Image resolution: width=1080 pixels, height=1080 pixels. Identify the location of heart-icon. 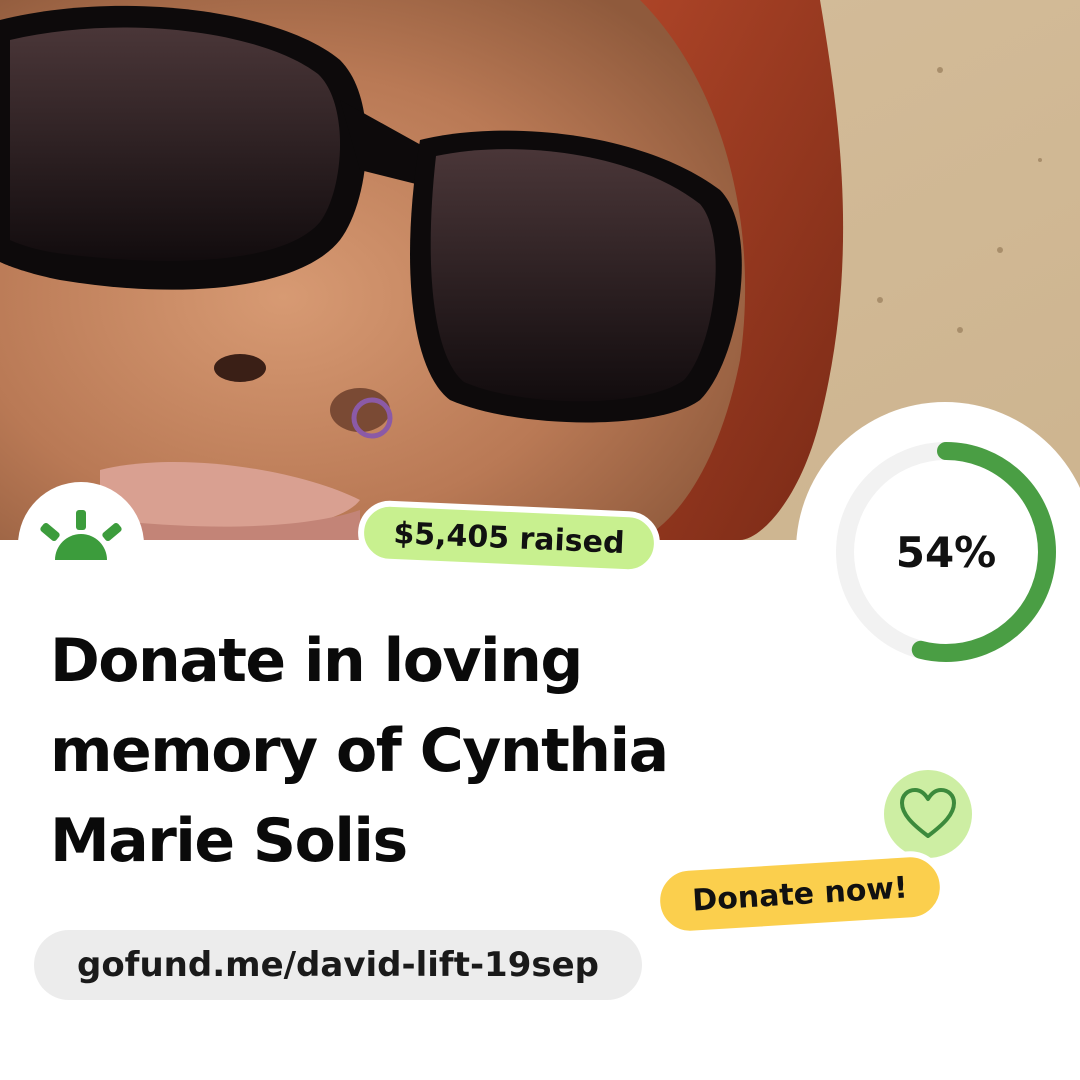
(928, 813).